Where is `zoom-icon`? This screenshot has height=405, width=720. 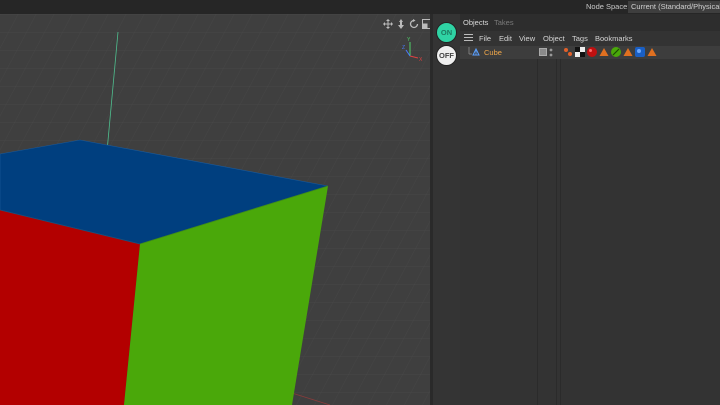
zoom-icon is located at coordinates (400, 23).